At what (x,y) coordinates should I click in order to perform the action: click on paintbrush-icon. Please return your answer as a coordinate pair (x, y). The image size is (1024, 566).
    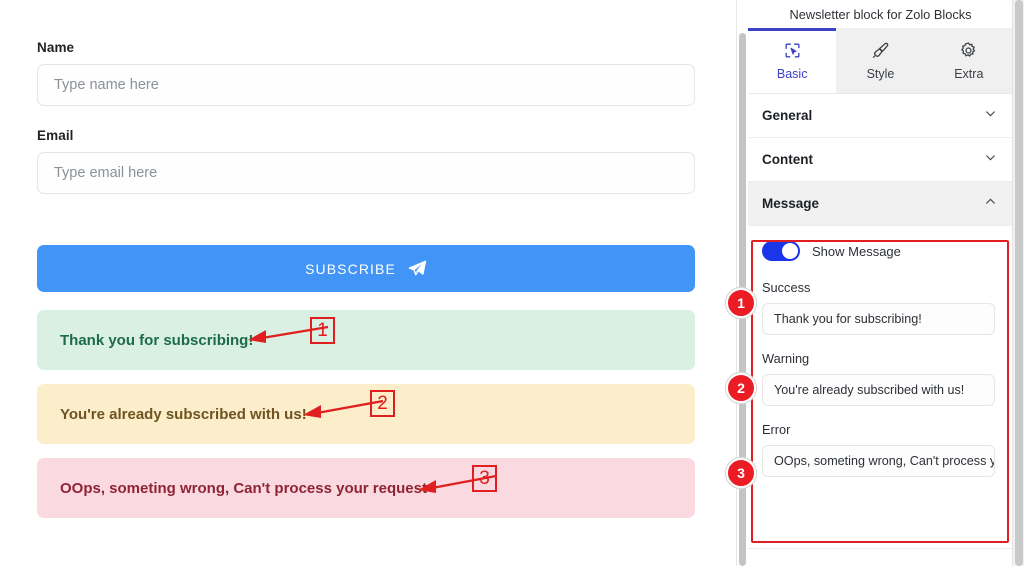
    Looking at the image, I should click on (880, 50).